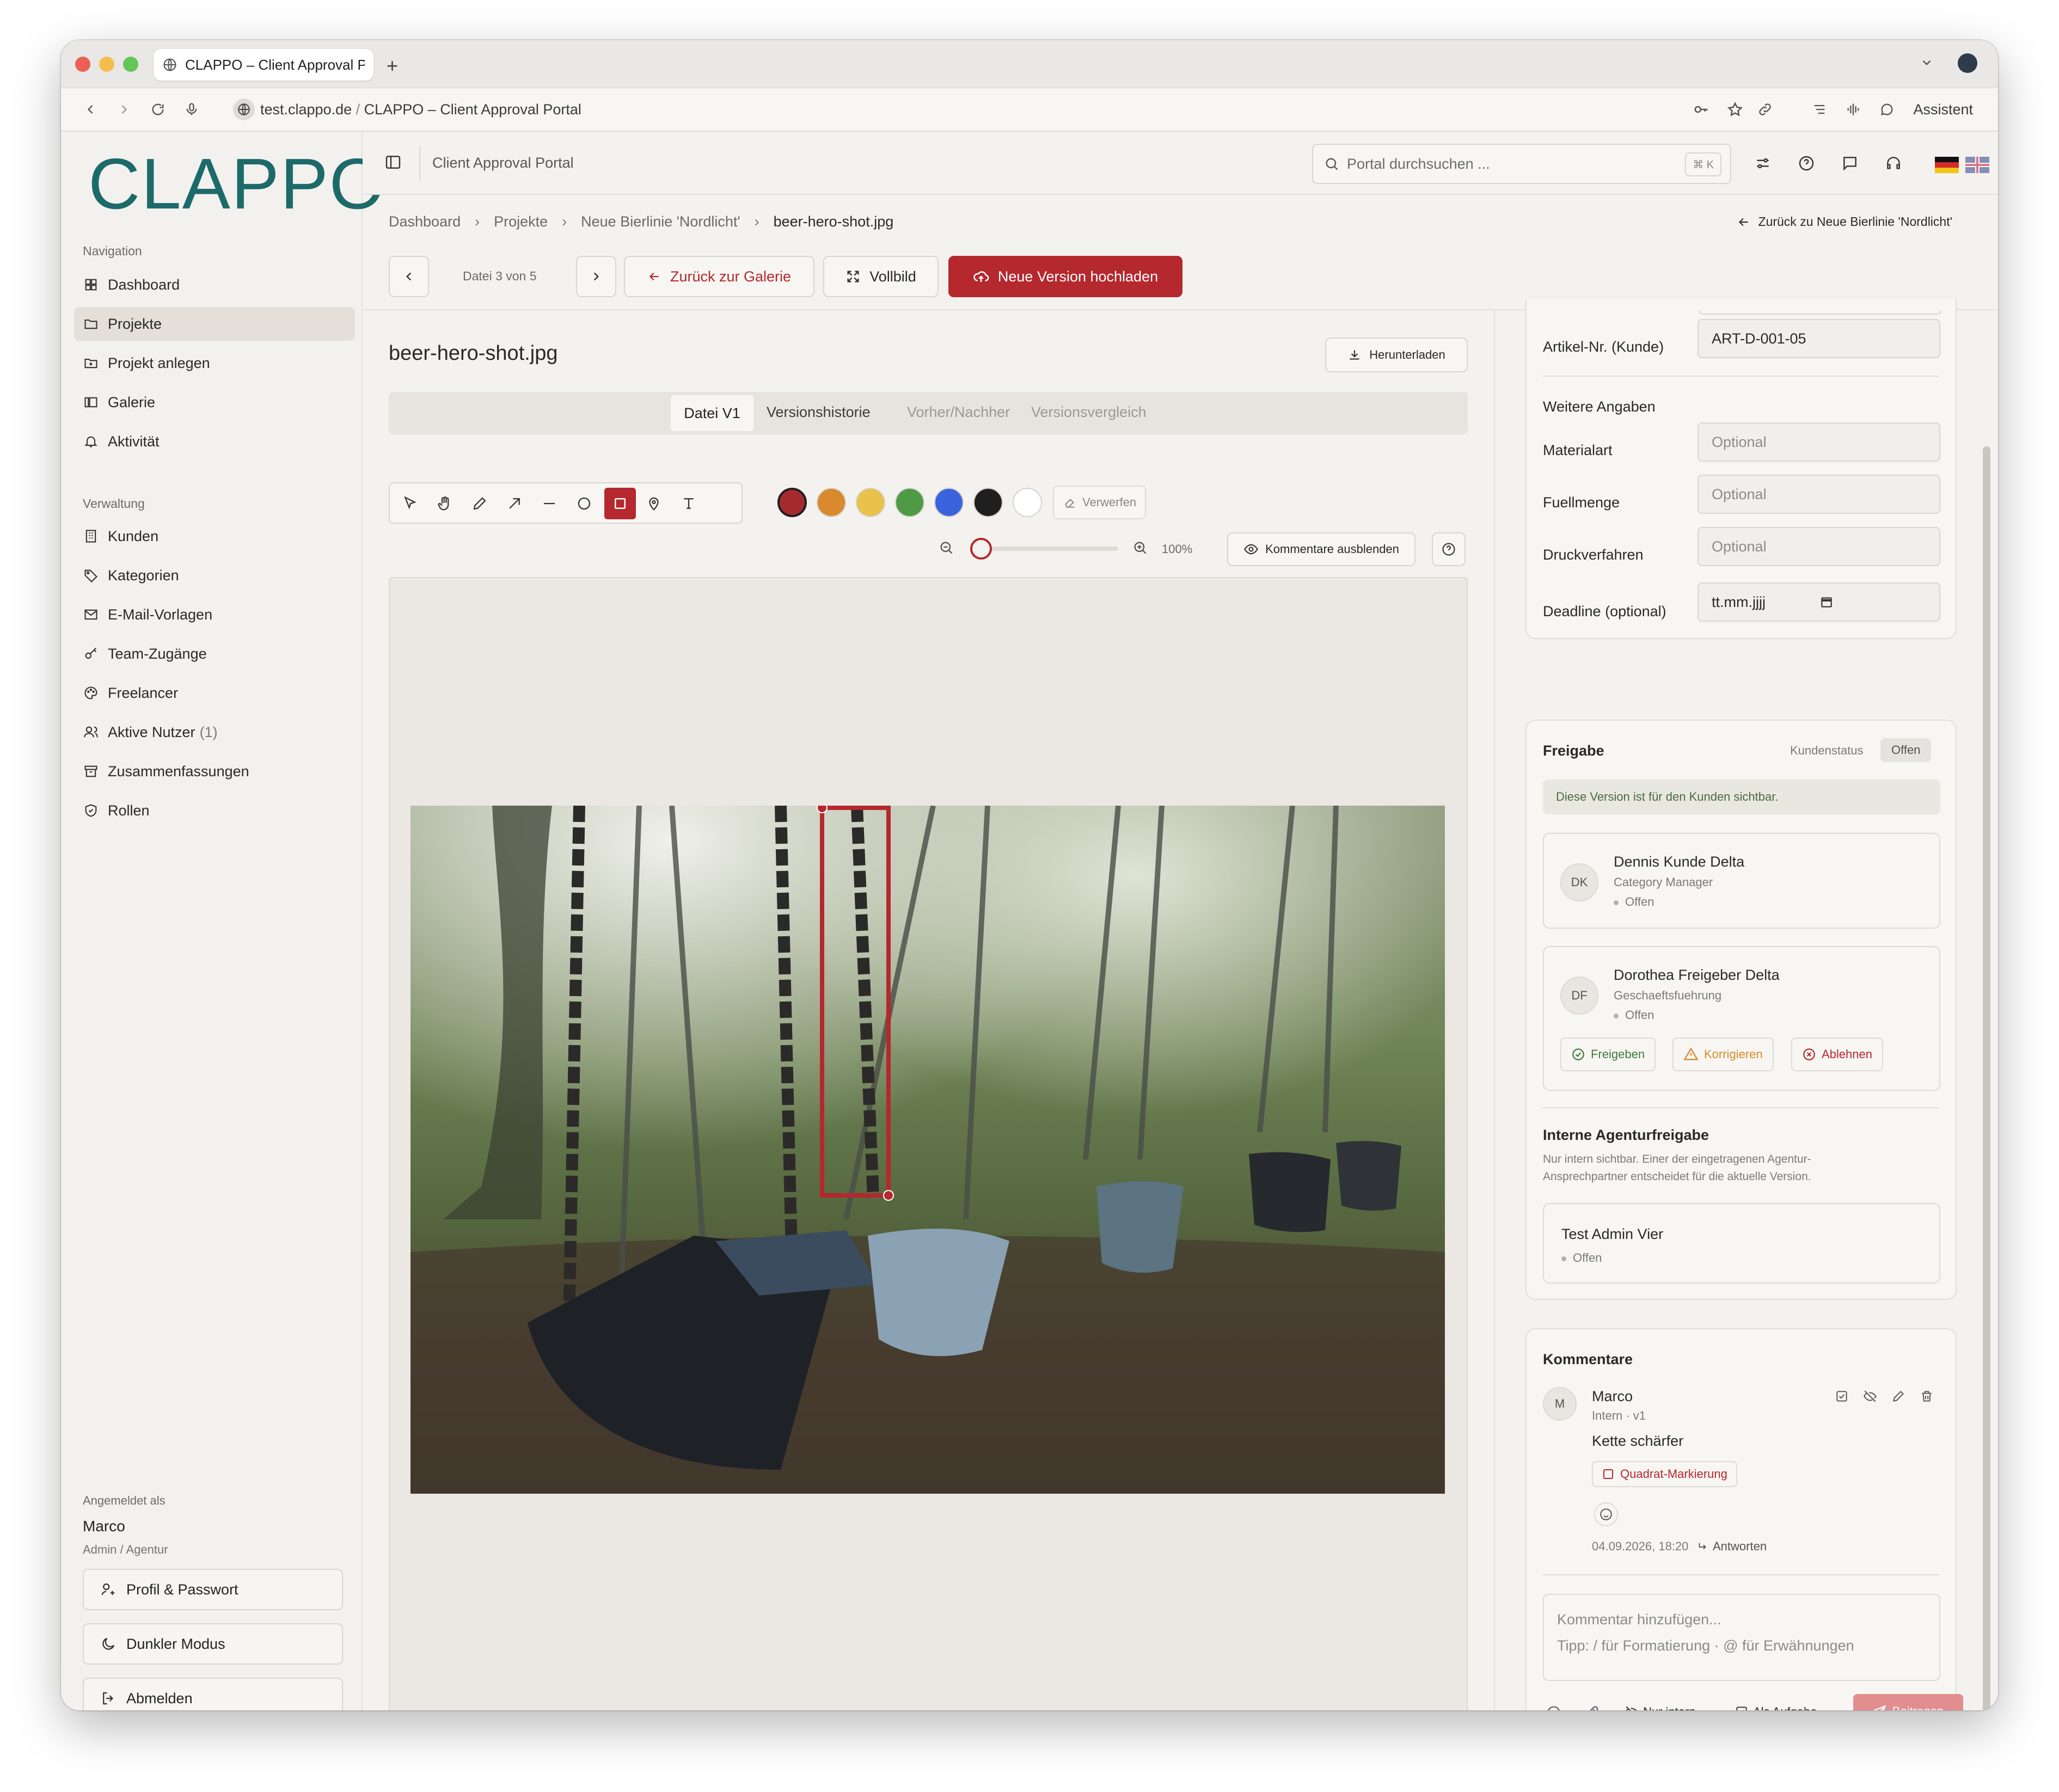 This screenshot has width=2059, height=1792. Describe the element at coordinates (1842, 1396) in the screenshot. I see `mark-task-icon` at that location.